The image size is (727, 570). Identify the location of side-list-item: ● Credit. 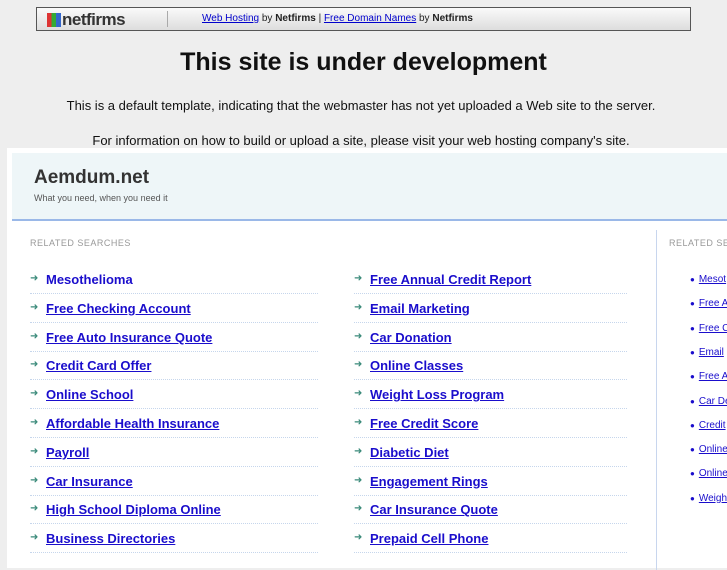
(708, 425).